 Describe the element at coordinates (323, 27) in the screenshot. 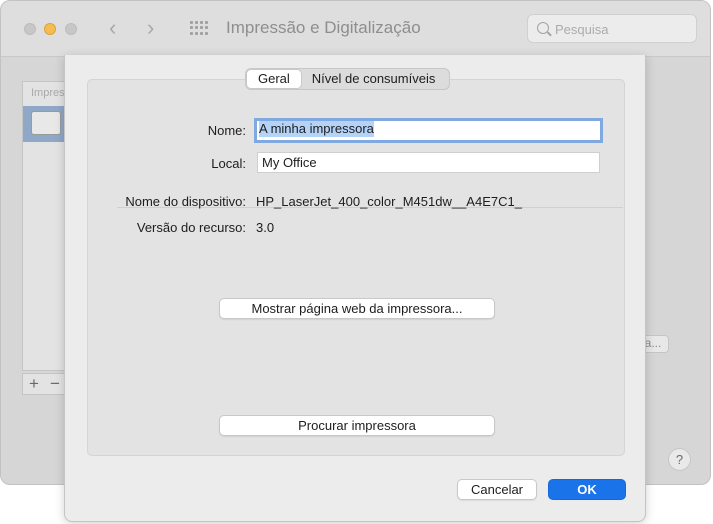

I see `window-title: Impressão e Digitalização` at that location.